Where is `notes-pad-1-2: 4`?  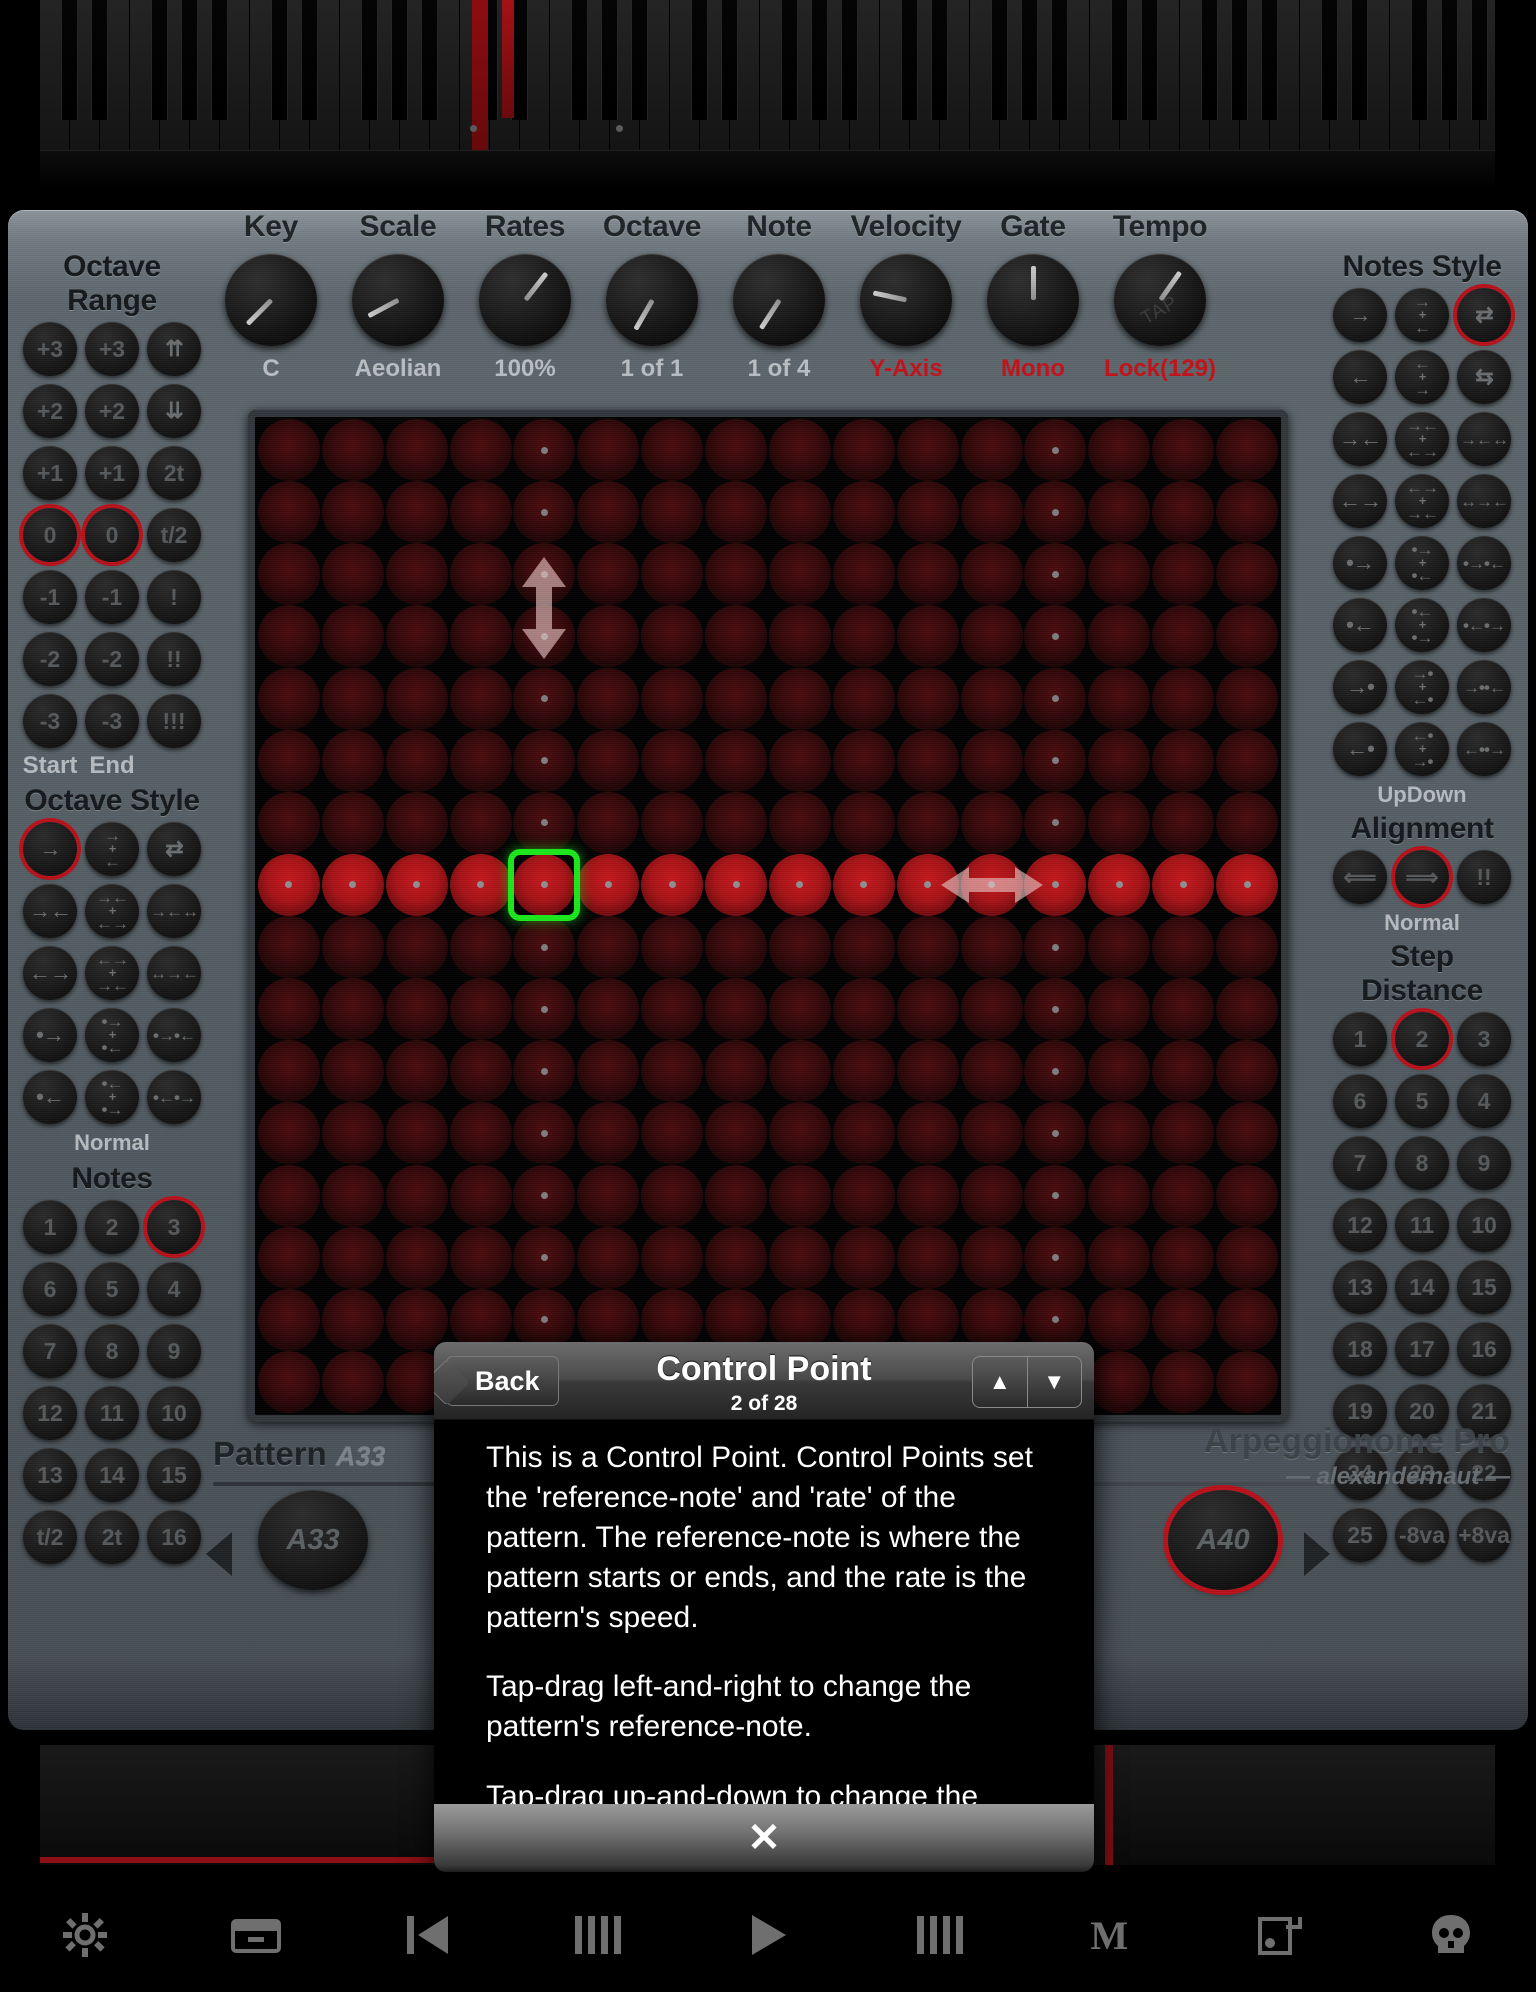 notes-pad-1-2: 4 is located at coordinates (174, 1289).